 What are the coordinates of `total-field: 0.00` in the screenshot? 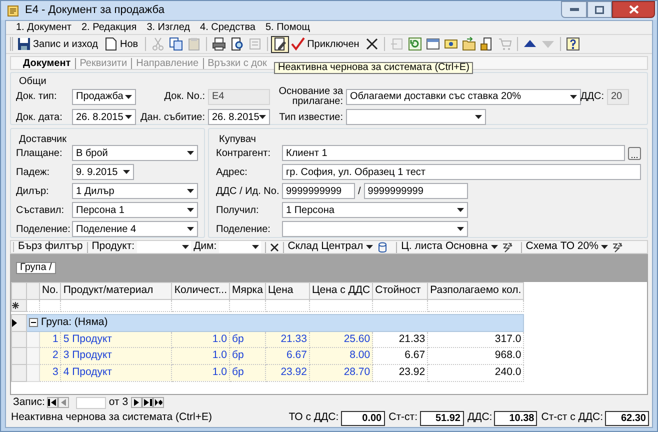 It's located at (362, 418).